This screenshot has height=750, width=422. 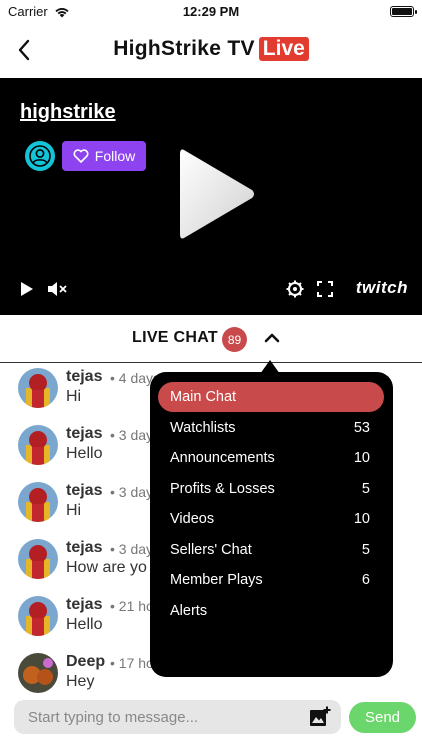 I want to click on settings-button, so click(x=295, y=289).